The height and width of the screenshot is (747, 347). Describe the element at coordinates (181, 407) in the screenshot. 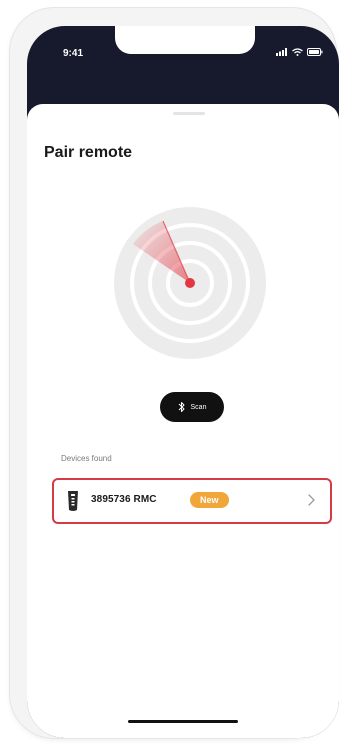

I see `bluetooth-icon` at that location.